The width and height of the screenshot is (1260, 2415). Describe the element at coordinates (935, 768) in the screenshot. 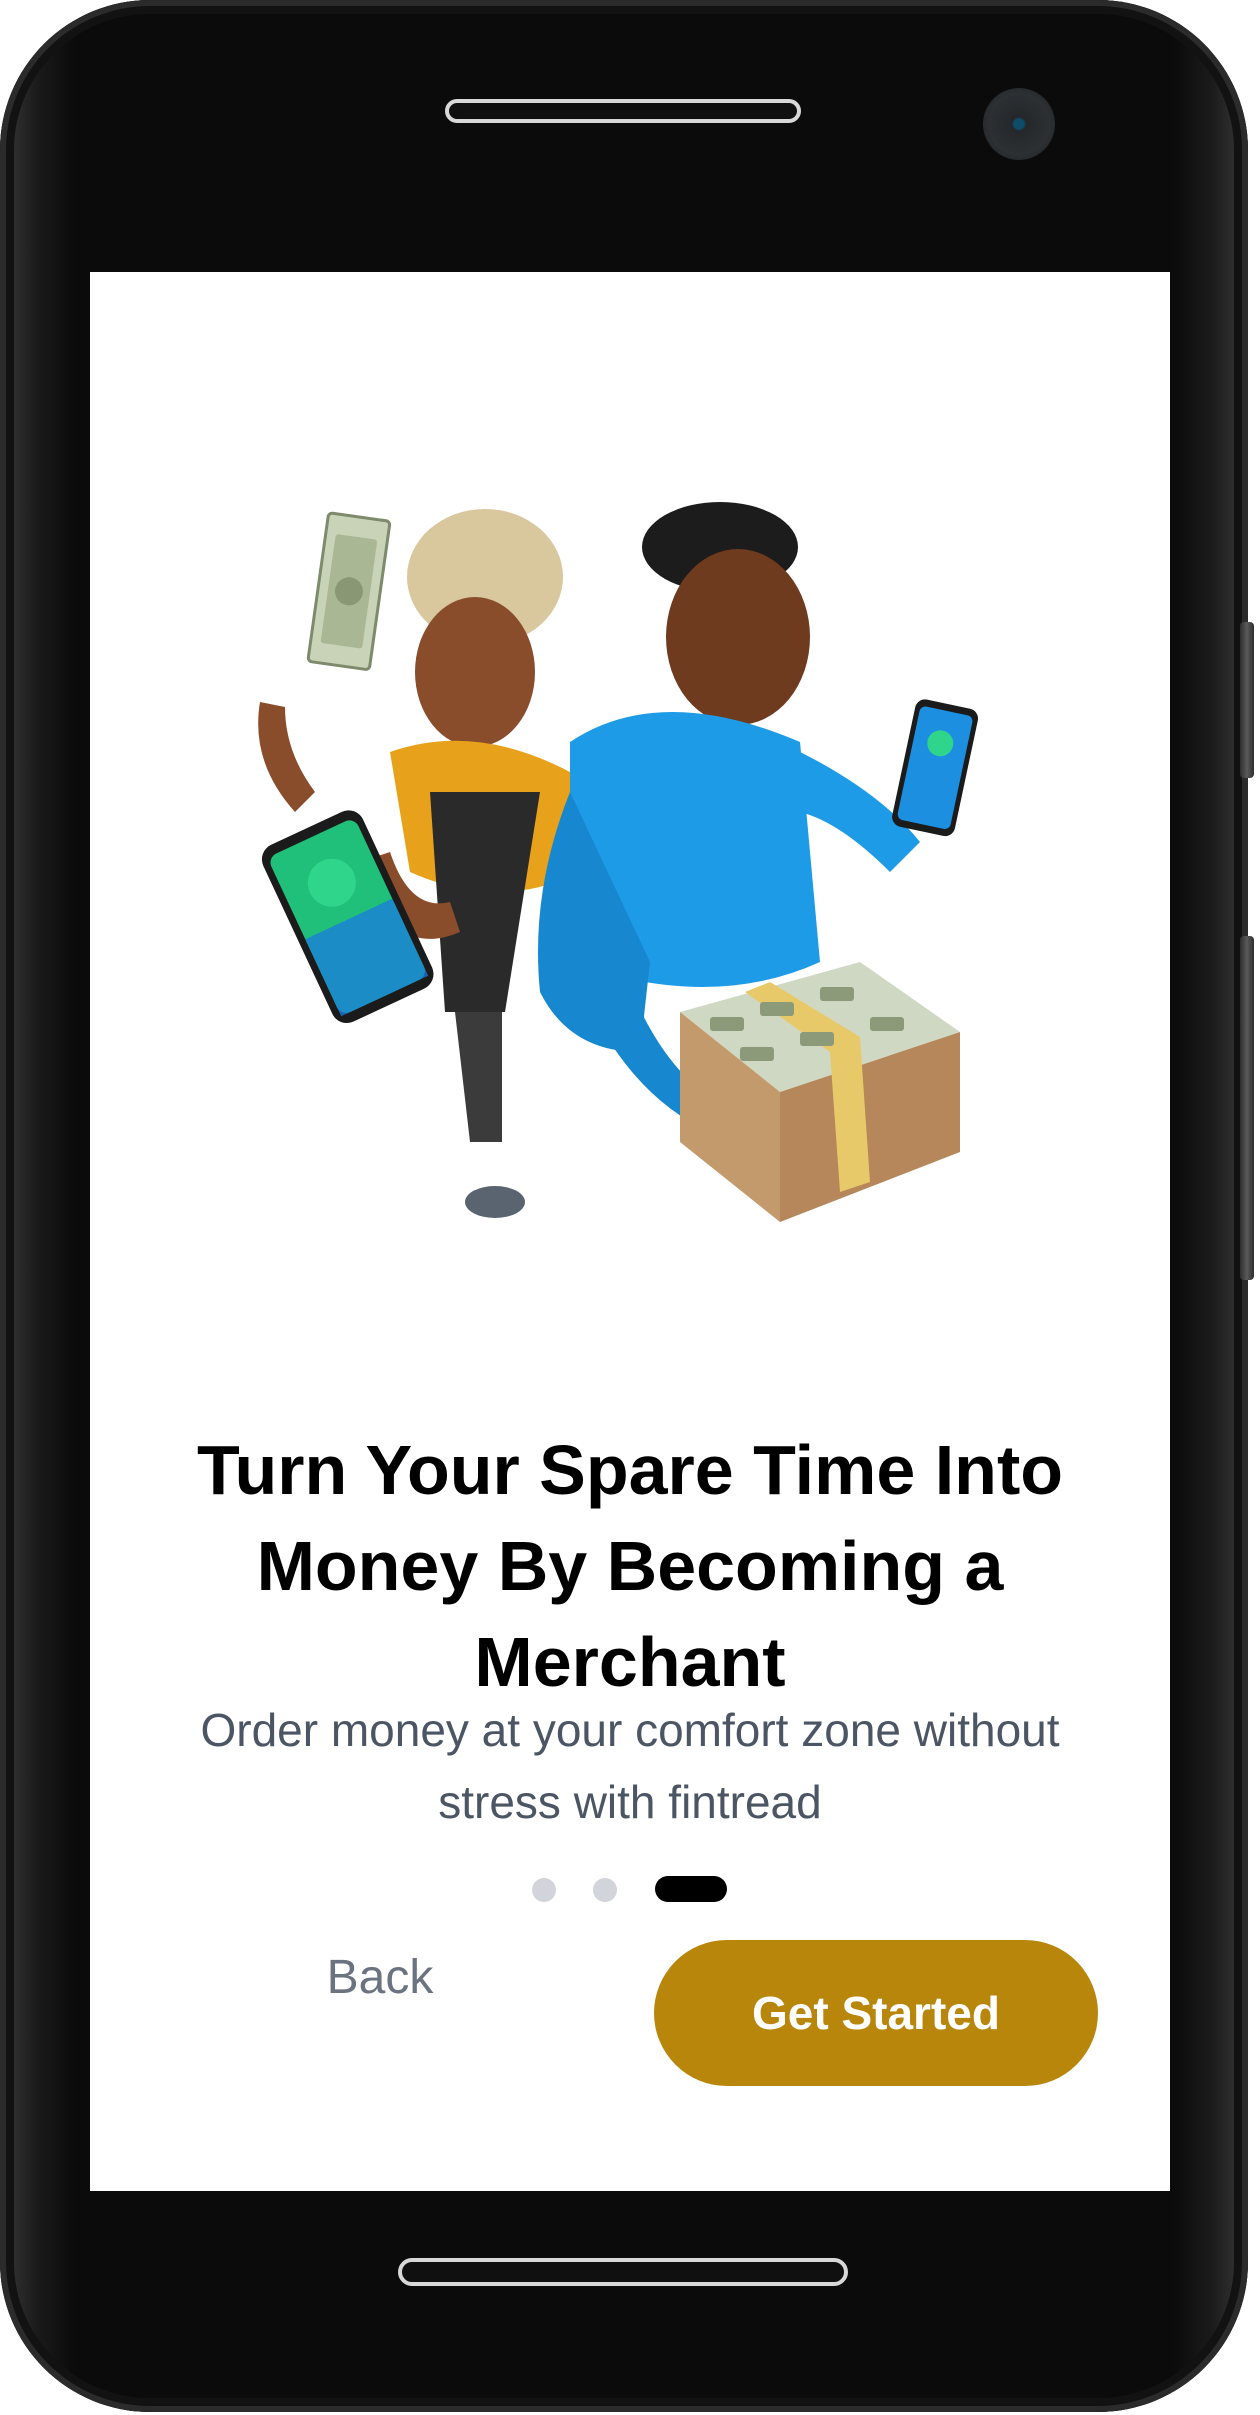

I see `phone-icon` at that location.